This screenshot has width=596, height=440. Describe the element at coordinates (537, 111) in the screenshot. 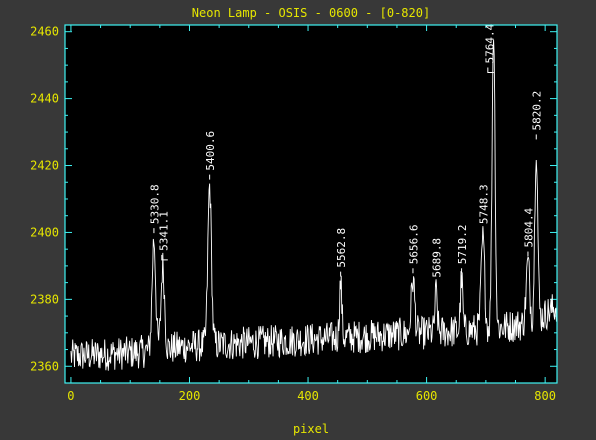

I see `line-label-text: 5820.2` at that location.